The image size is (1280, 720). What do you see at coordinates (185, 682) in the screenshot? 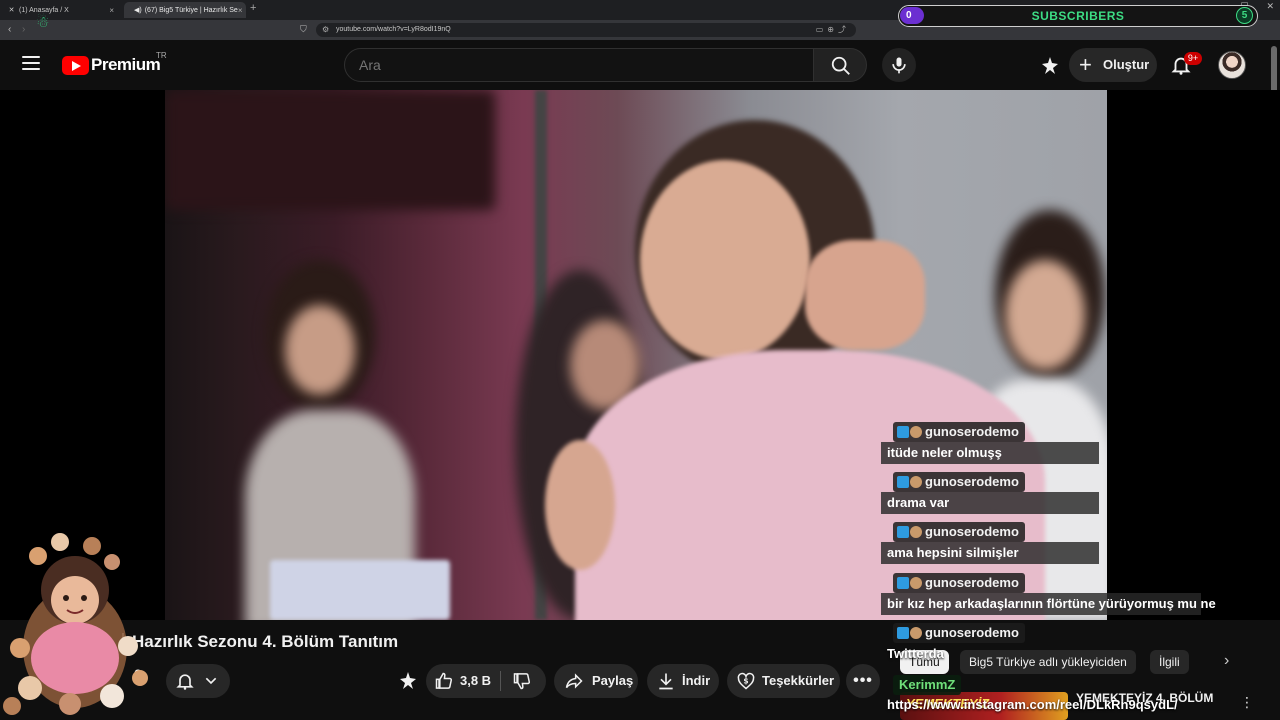
I see `bell-icon` at bounding box center [185, 682].